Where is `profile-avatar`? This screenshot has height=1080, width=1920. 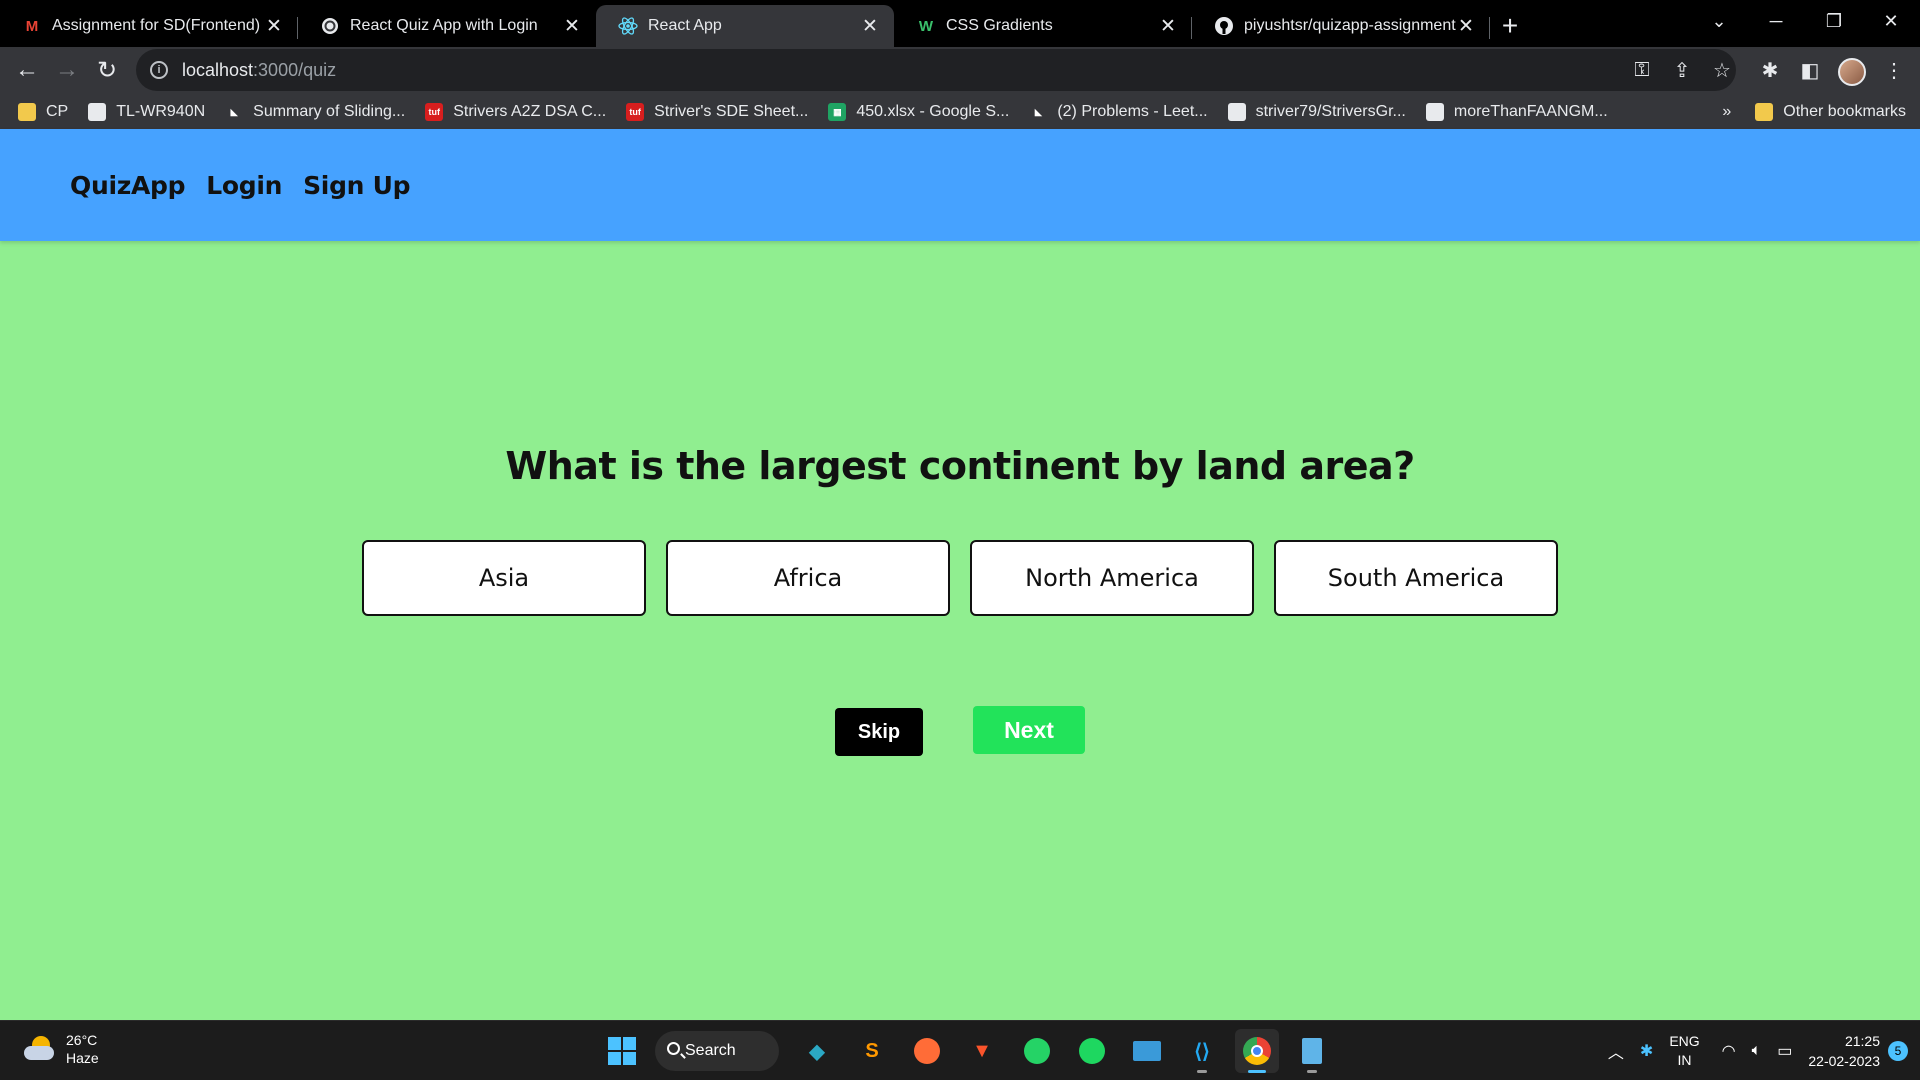
profile-avatar is located at coordinates (1852, 72).